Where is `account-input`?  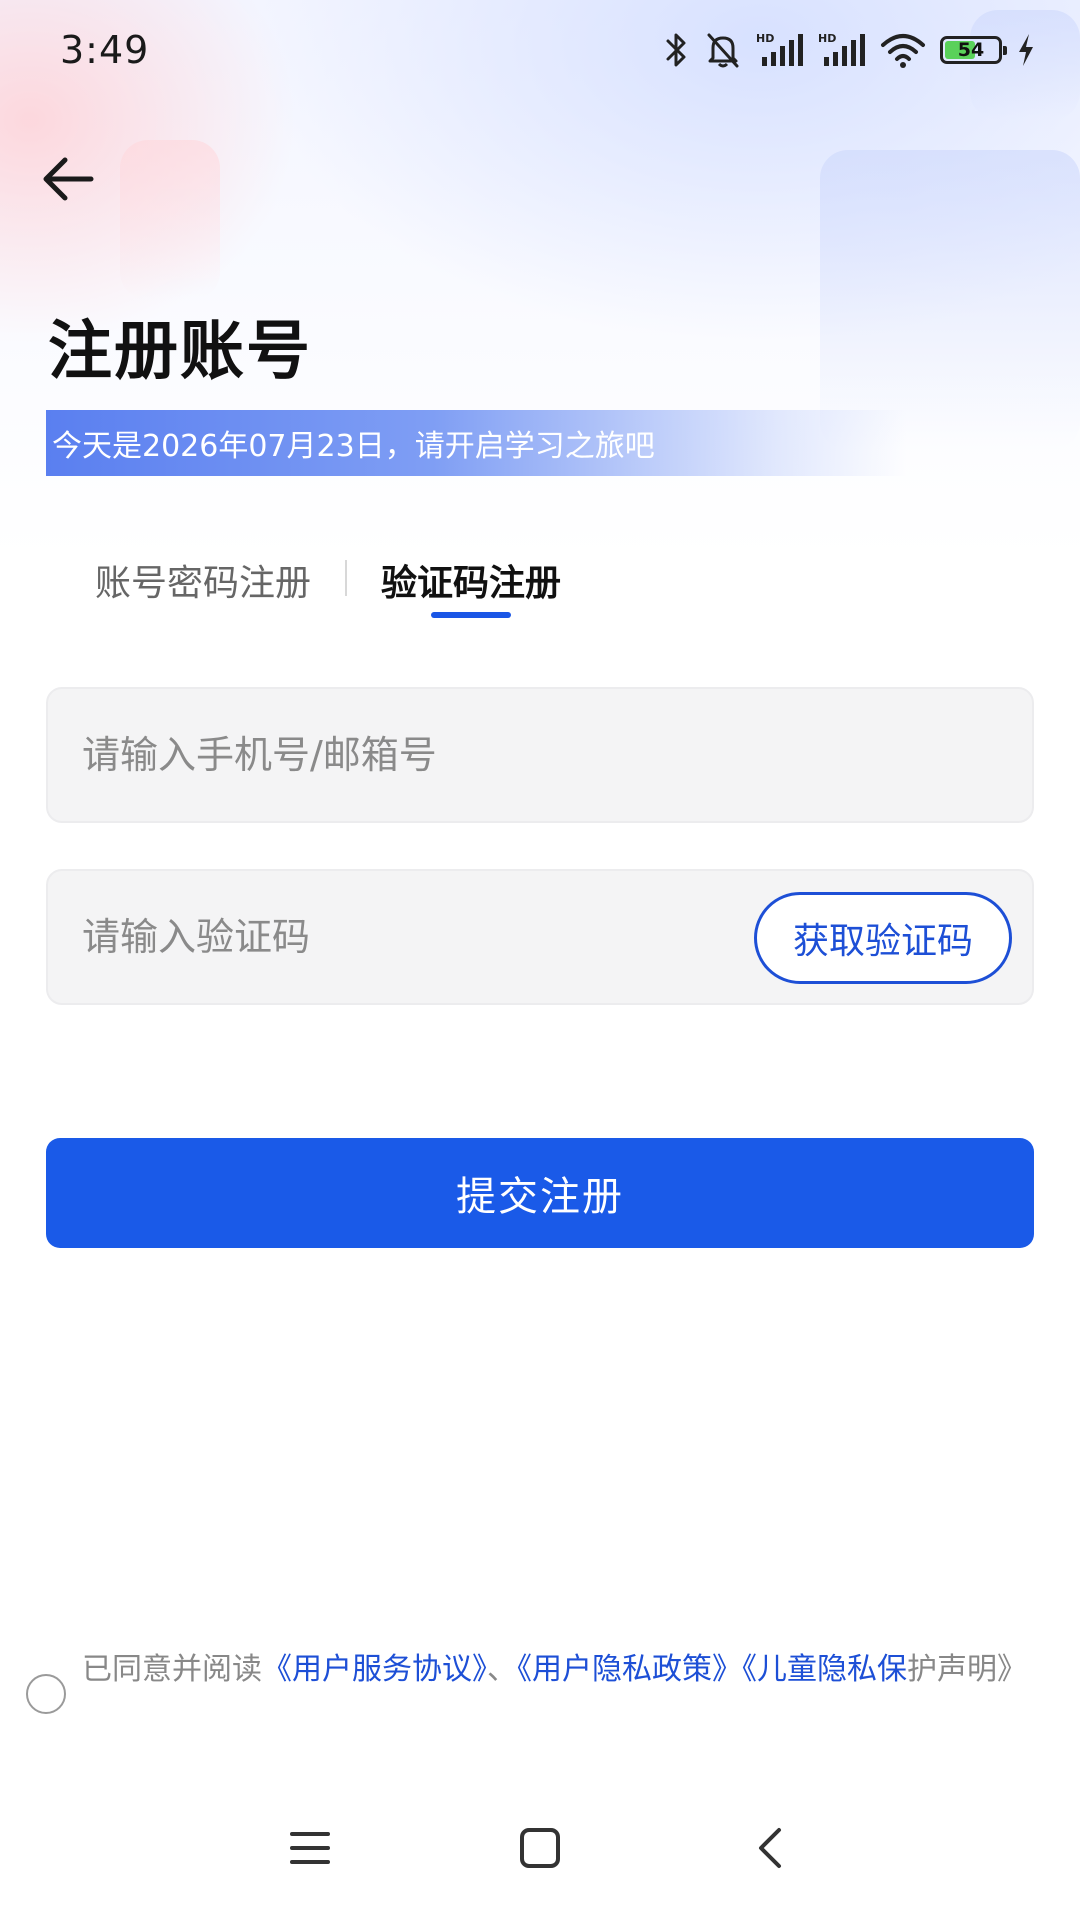 account-input is located at coordinates (402, 755).